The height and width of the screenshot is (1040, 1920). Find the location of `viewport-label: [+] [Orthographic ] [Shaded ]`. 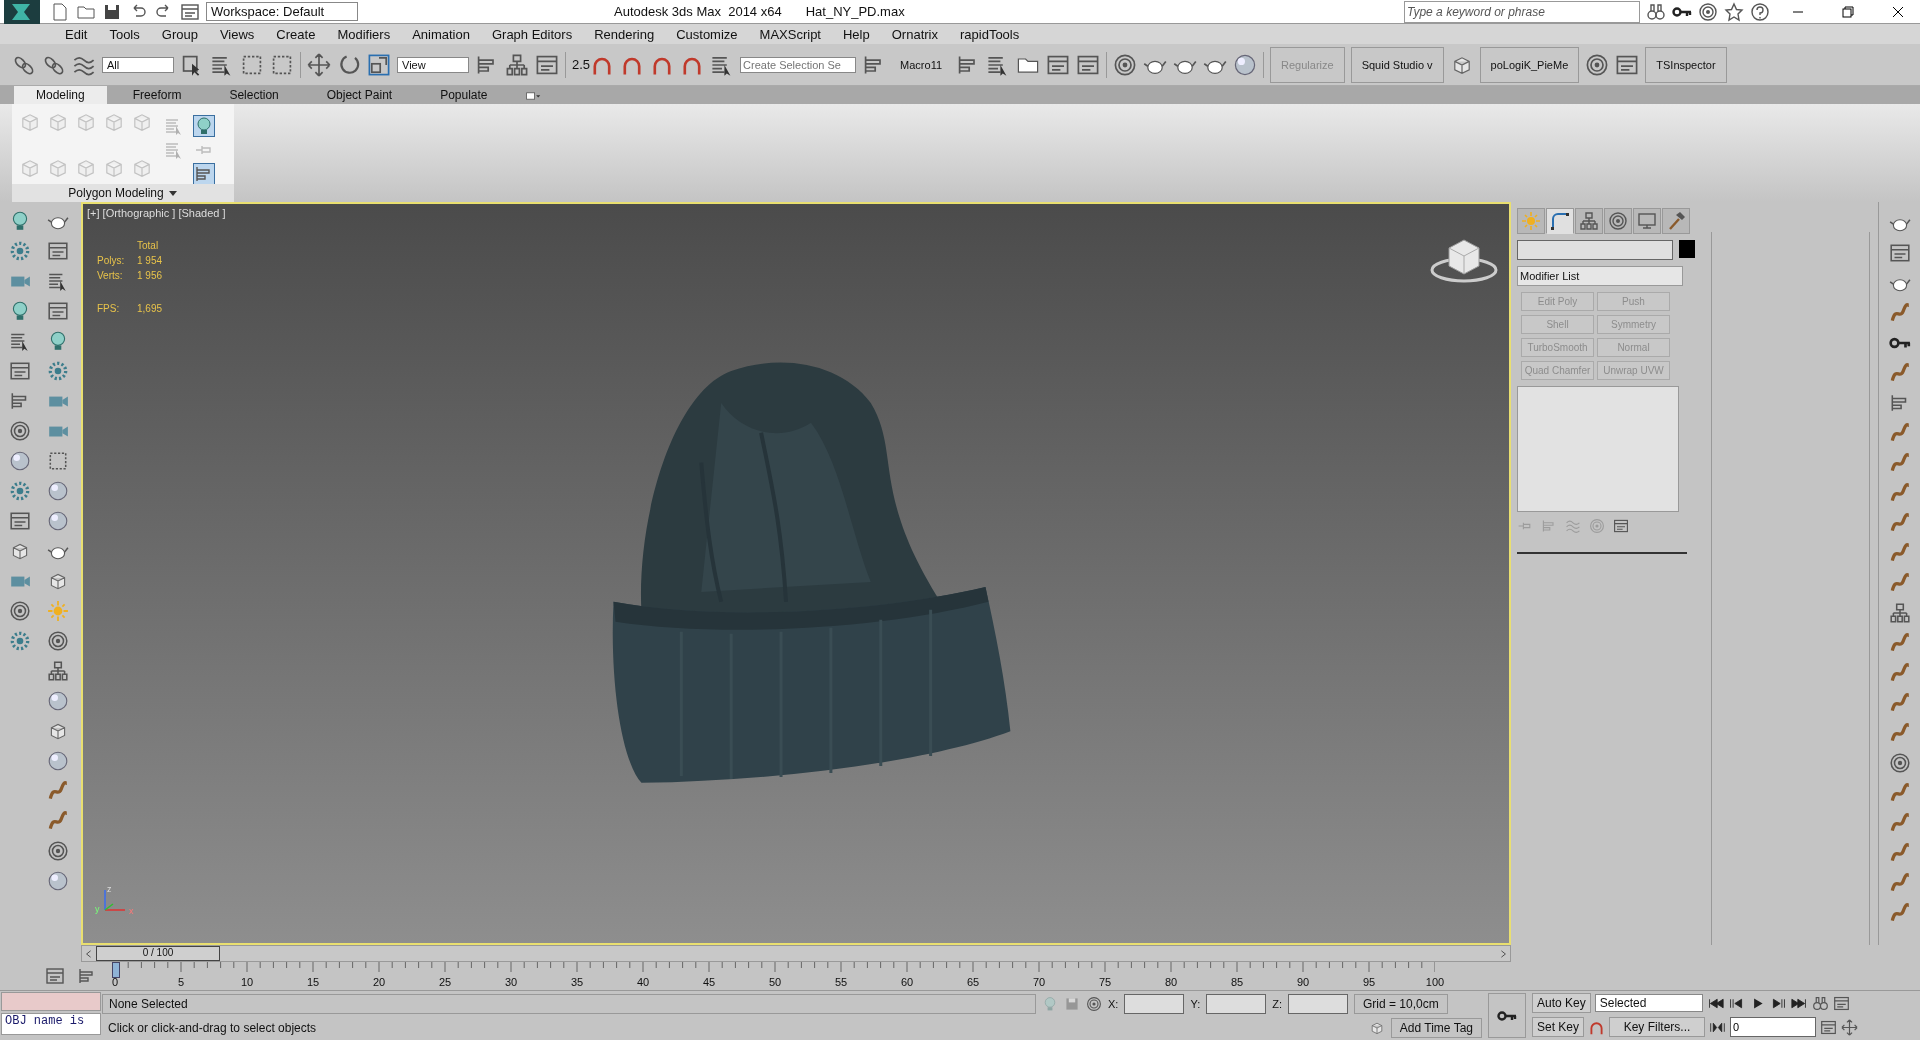

viewport-label: [+] [Orthographic ] [Shaded ] is located at coordinates (156, 213).